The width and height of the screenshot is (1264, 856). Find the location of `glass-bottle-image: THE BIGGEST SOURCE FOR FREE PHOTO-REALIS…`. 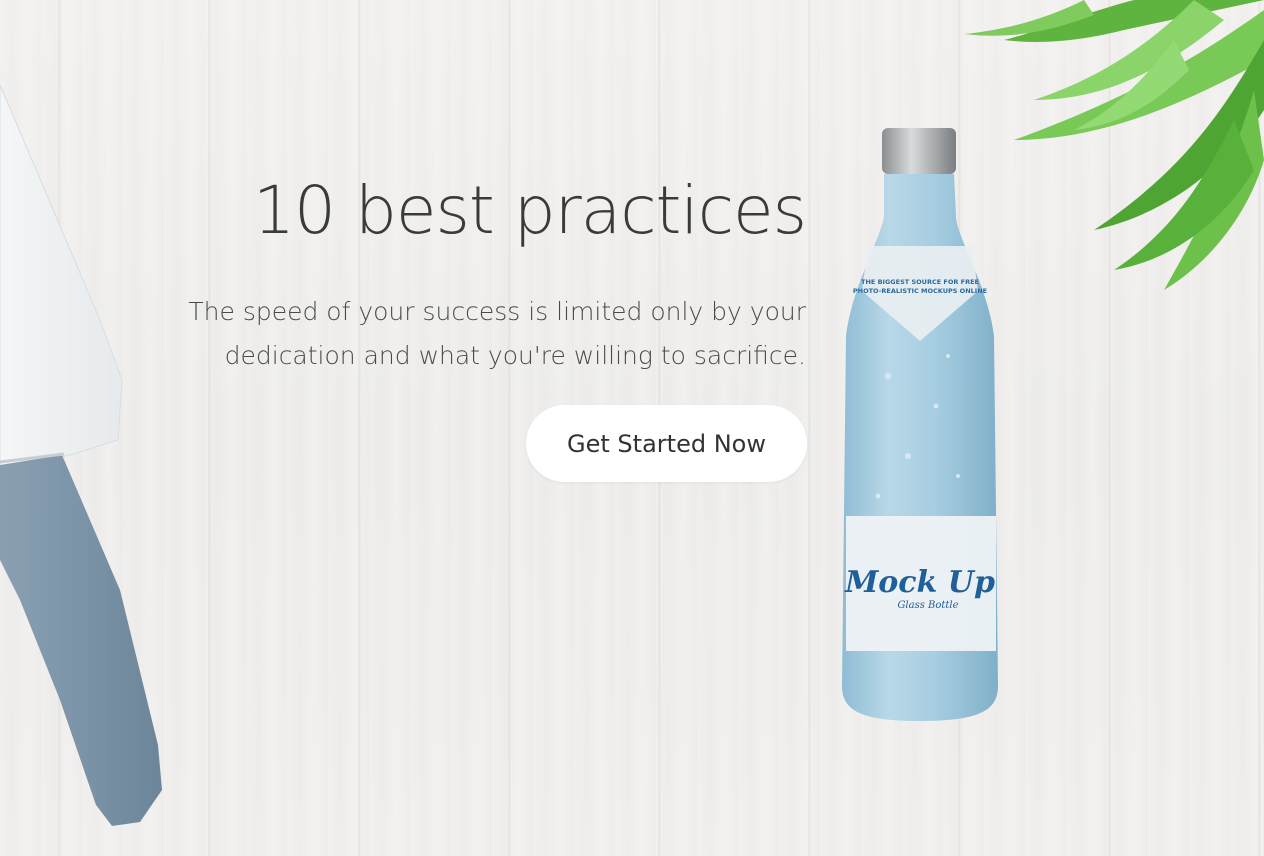

glass-bottle-image: THE BIGGEST SOURCE FOR FREE PHOTO-REALIS… is located at coordinates (920, 424).